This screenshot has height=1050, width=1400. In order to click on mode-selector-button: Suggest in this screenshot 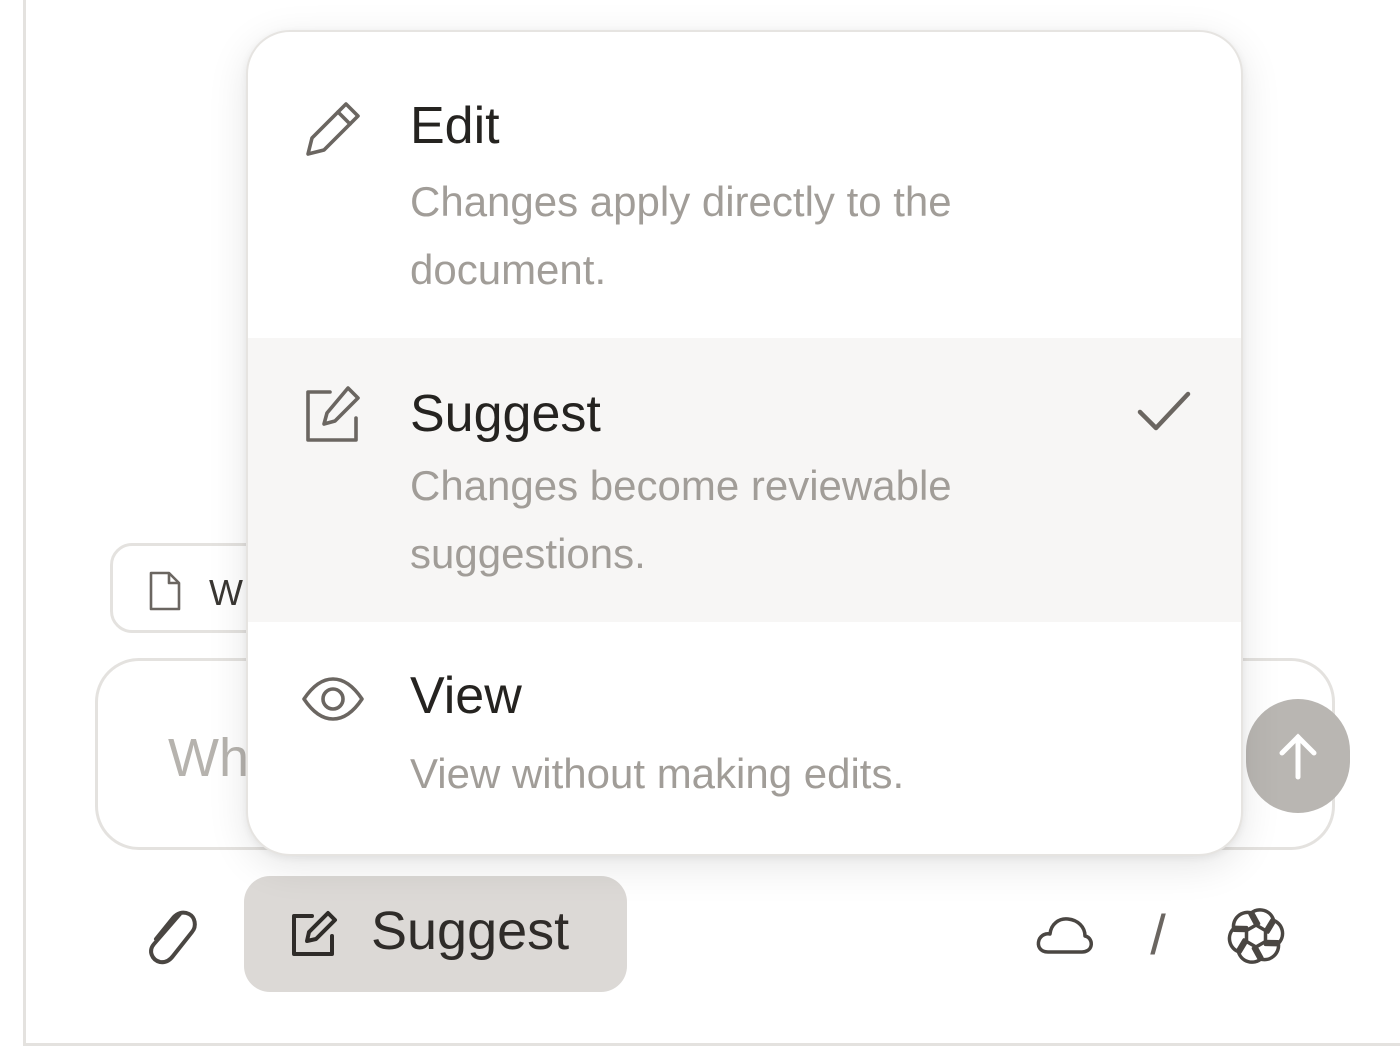, I will do `click(435, 934)`.